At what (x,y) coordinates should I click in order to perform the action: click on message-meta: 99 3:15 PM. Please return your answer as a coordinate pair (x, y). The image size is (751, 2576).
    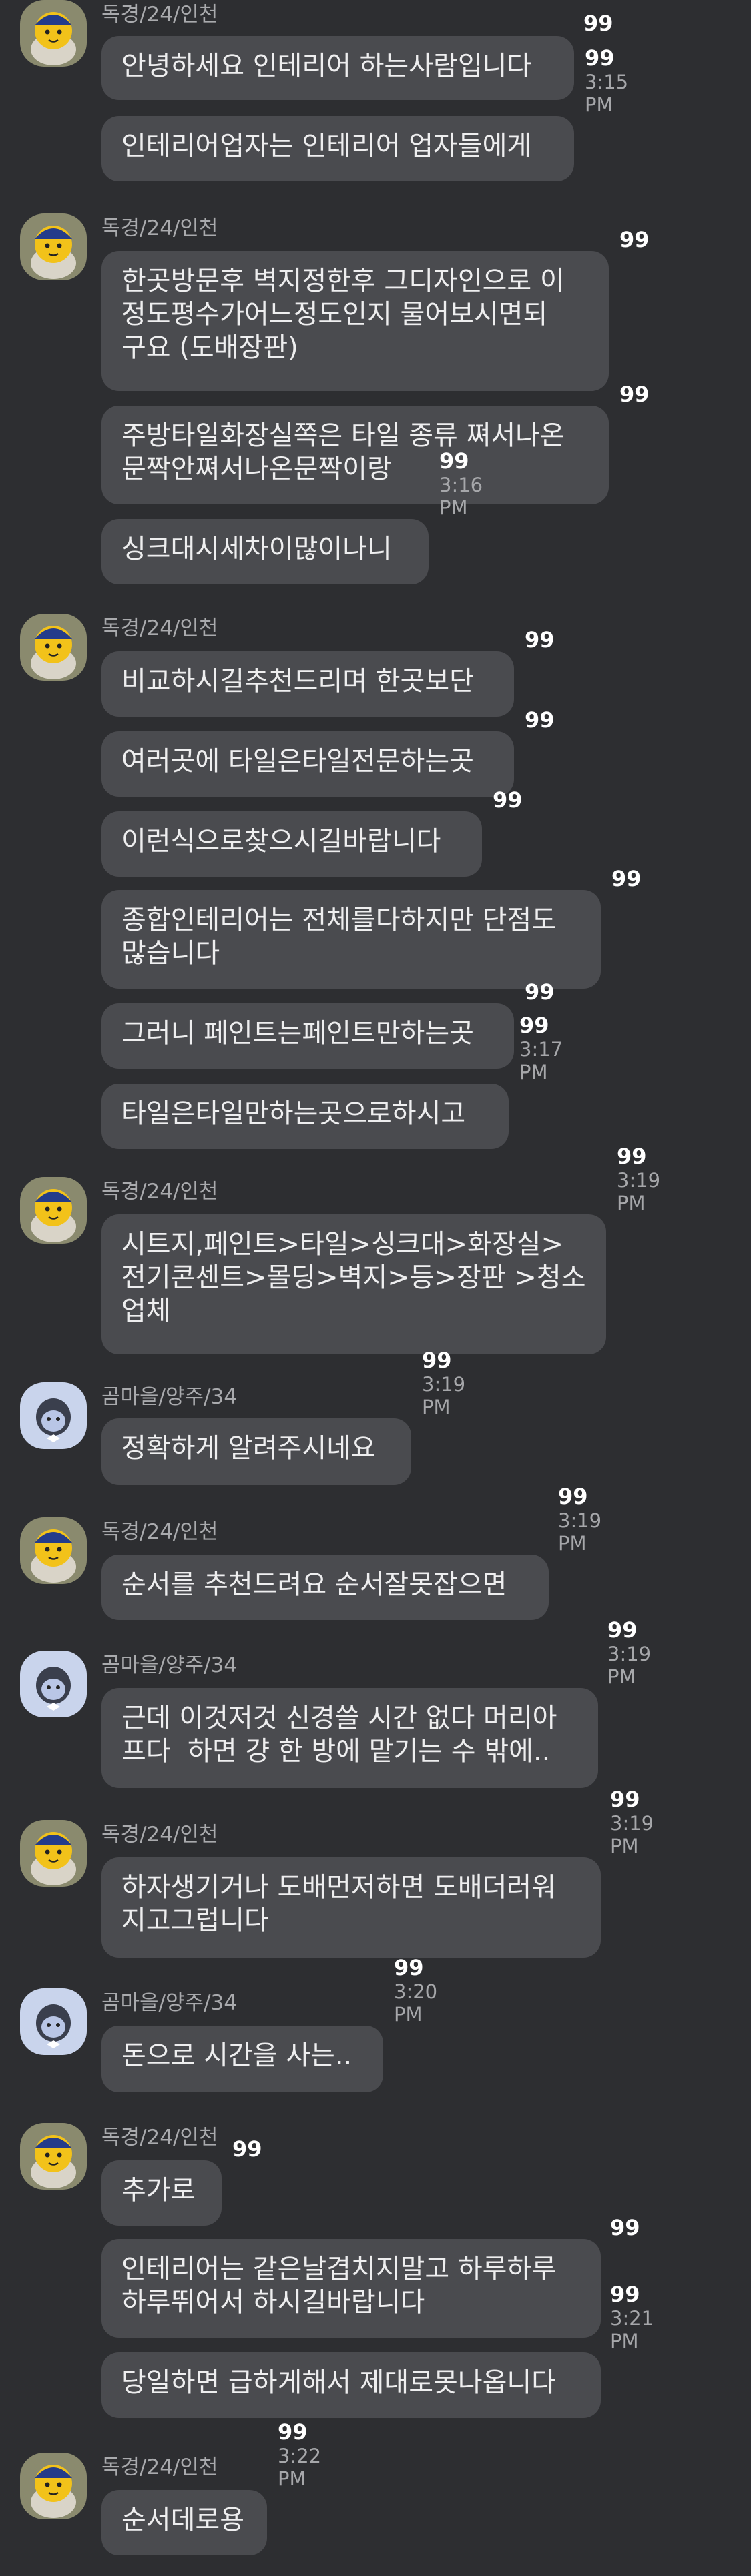
    Looking at the image, I should click on (607, 81).